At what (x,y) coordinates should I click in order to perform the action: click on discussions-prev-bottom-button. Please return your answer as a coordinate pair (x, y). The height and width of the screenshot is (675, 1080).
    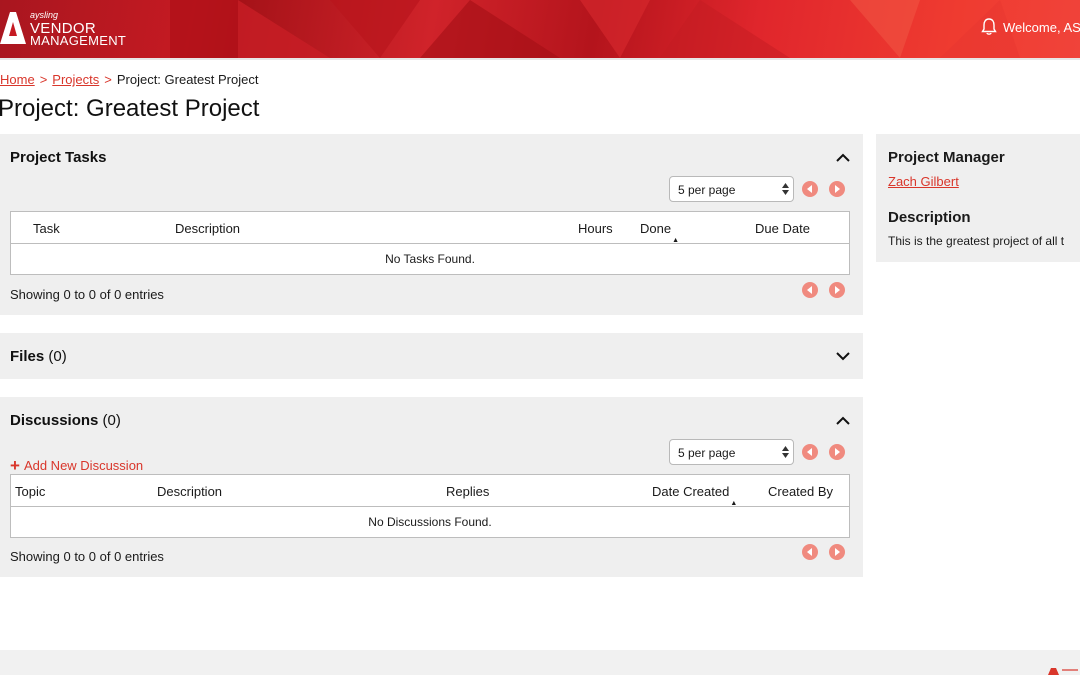
    Looking at the image, I should click on (810, 552).